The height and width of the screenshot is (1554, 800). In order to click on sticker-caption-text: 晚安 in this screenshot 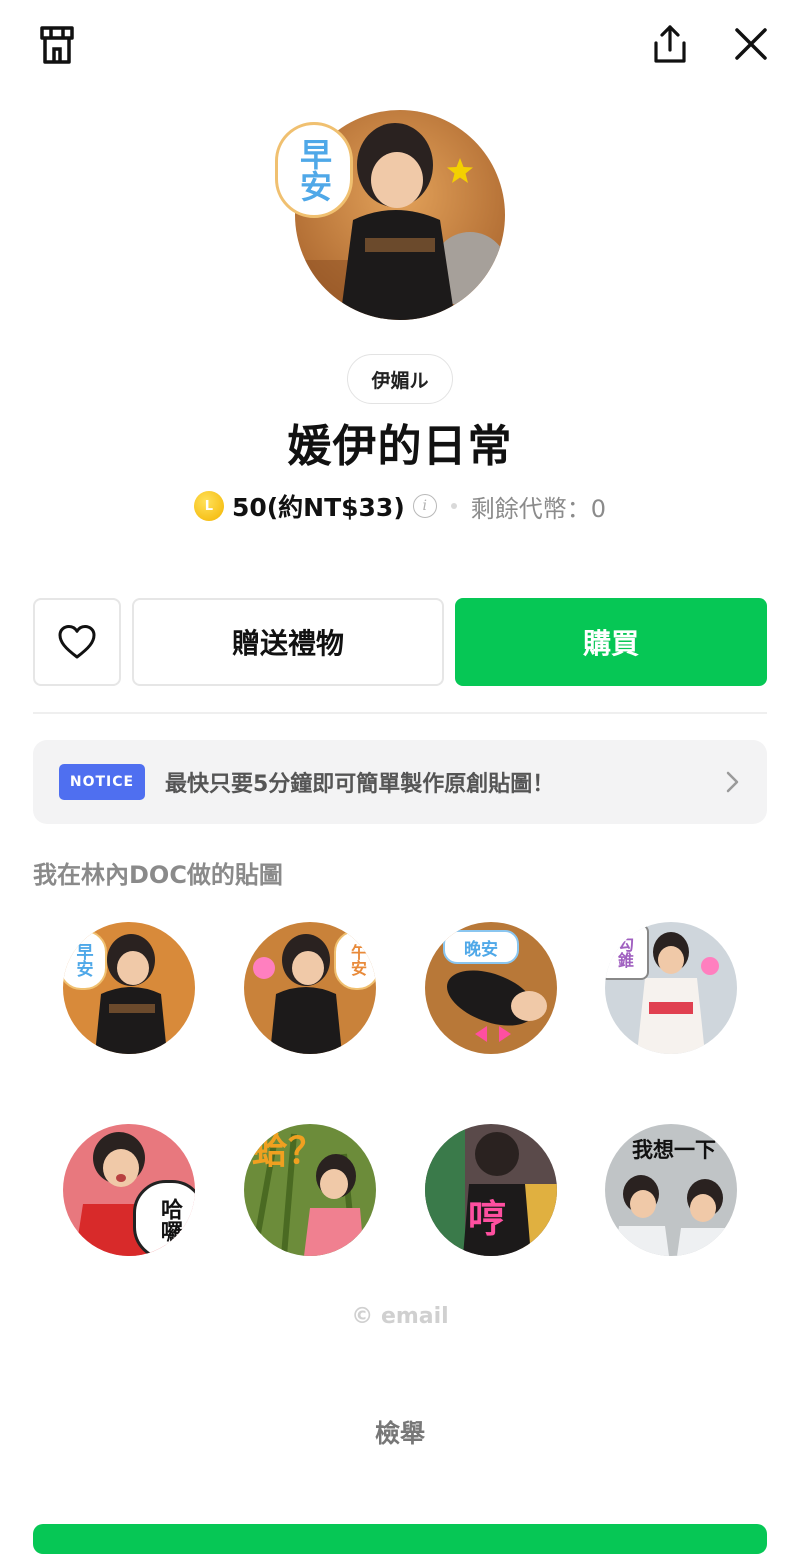, I will do `click(481, 949)`.